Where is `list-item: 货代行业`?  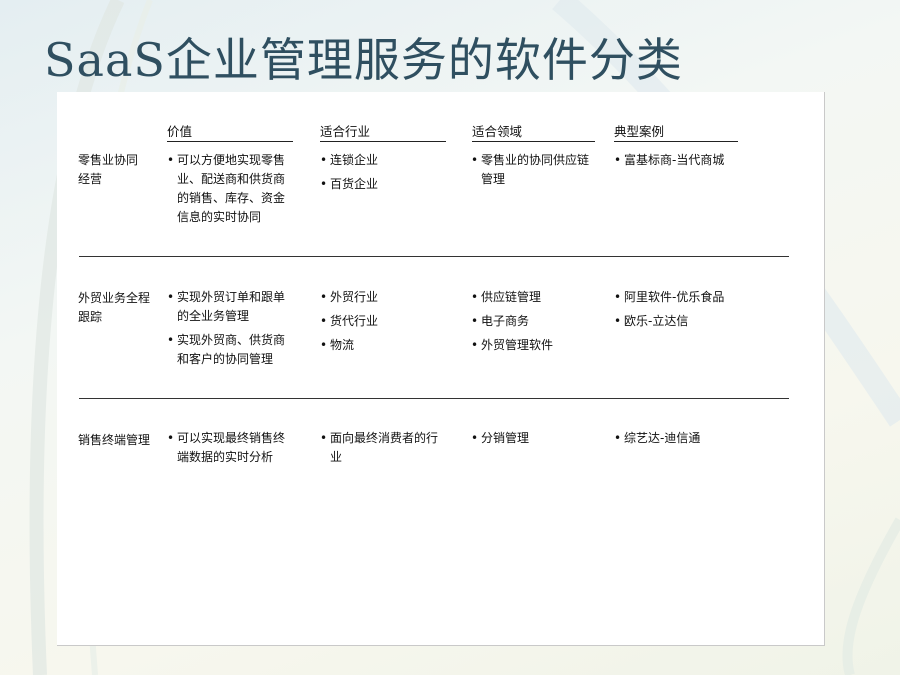
list-item: 货代行业 is located at coordinates (386, 321).